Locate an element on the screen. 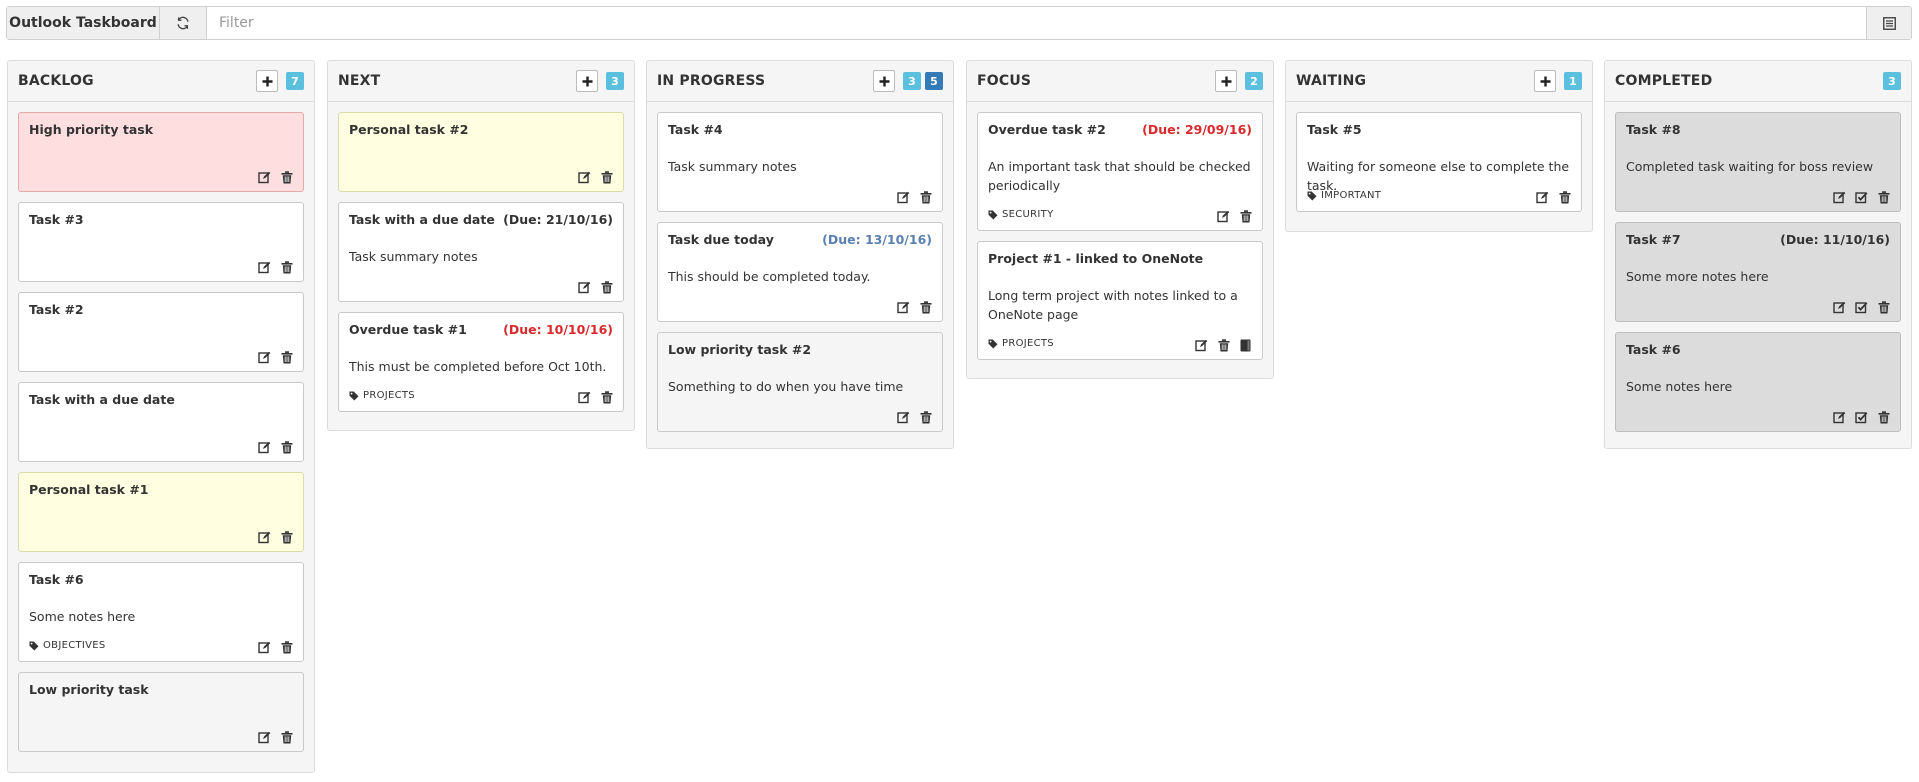 The height and width of the screenshot is (782, 1919). card-header: Overdue task #1 (Due: 10/10/16) is located at coordinates (481, 329).